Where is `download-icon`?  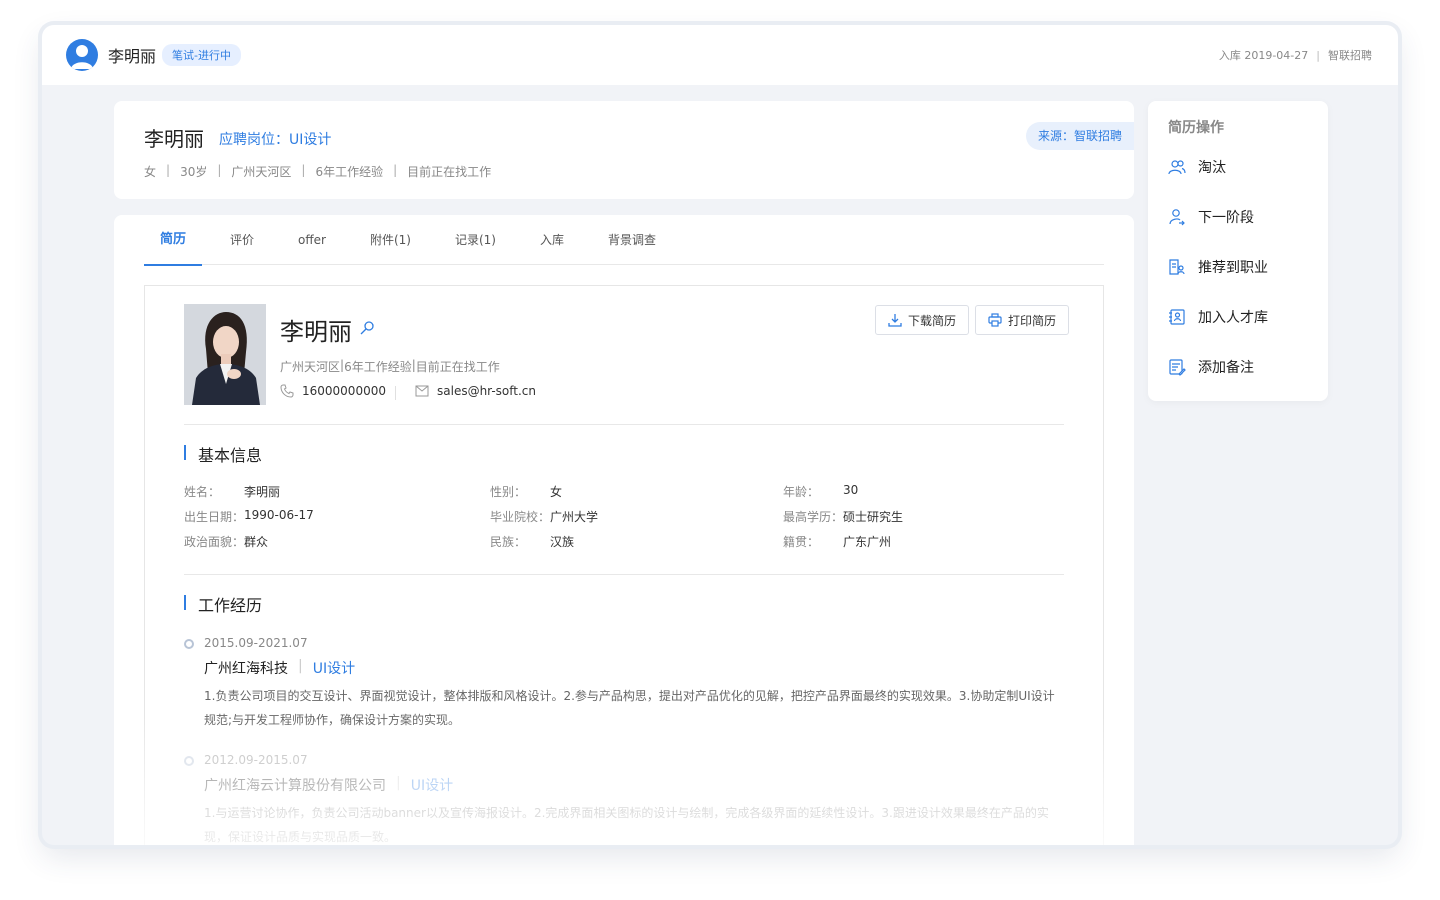 download-icon is located at coordinates (895, 320).